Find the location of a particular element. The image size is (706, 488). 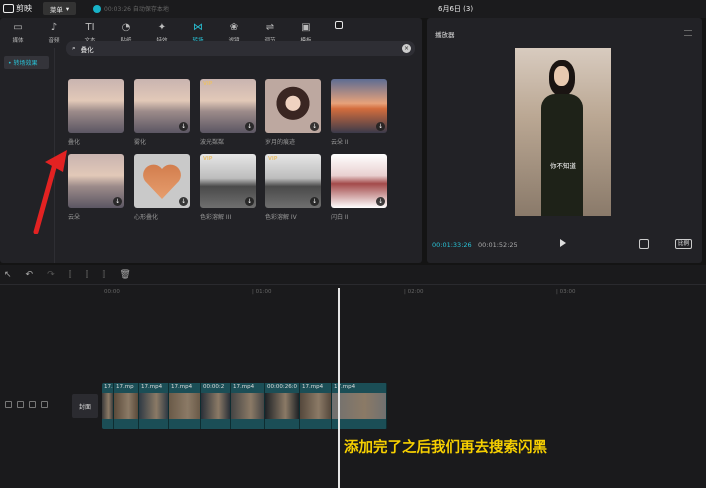

select-cursor-icon: ↖ is located at coordinates (8, 275).